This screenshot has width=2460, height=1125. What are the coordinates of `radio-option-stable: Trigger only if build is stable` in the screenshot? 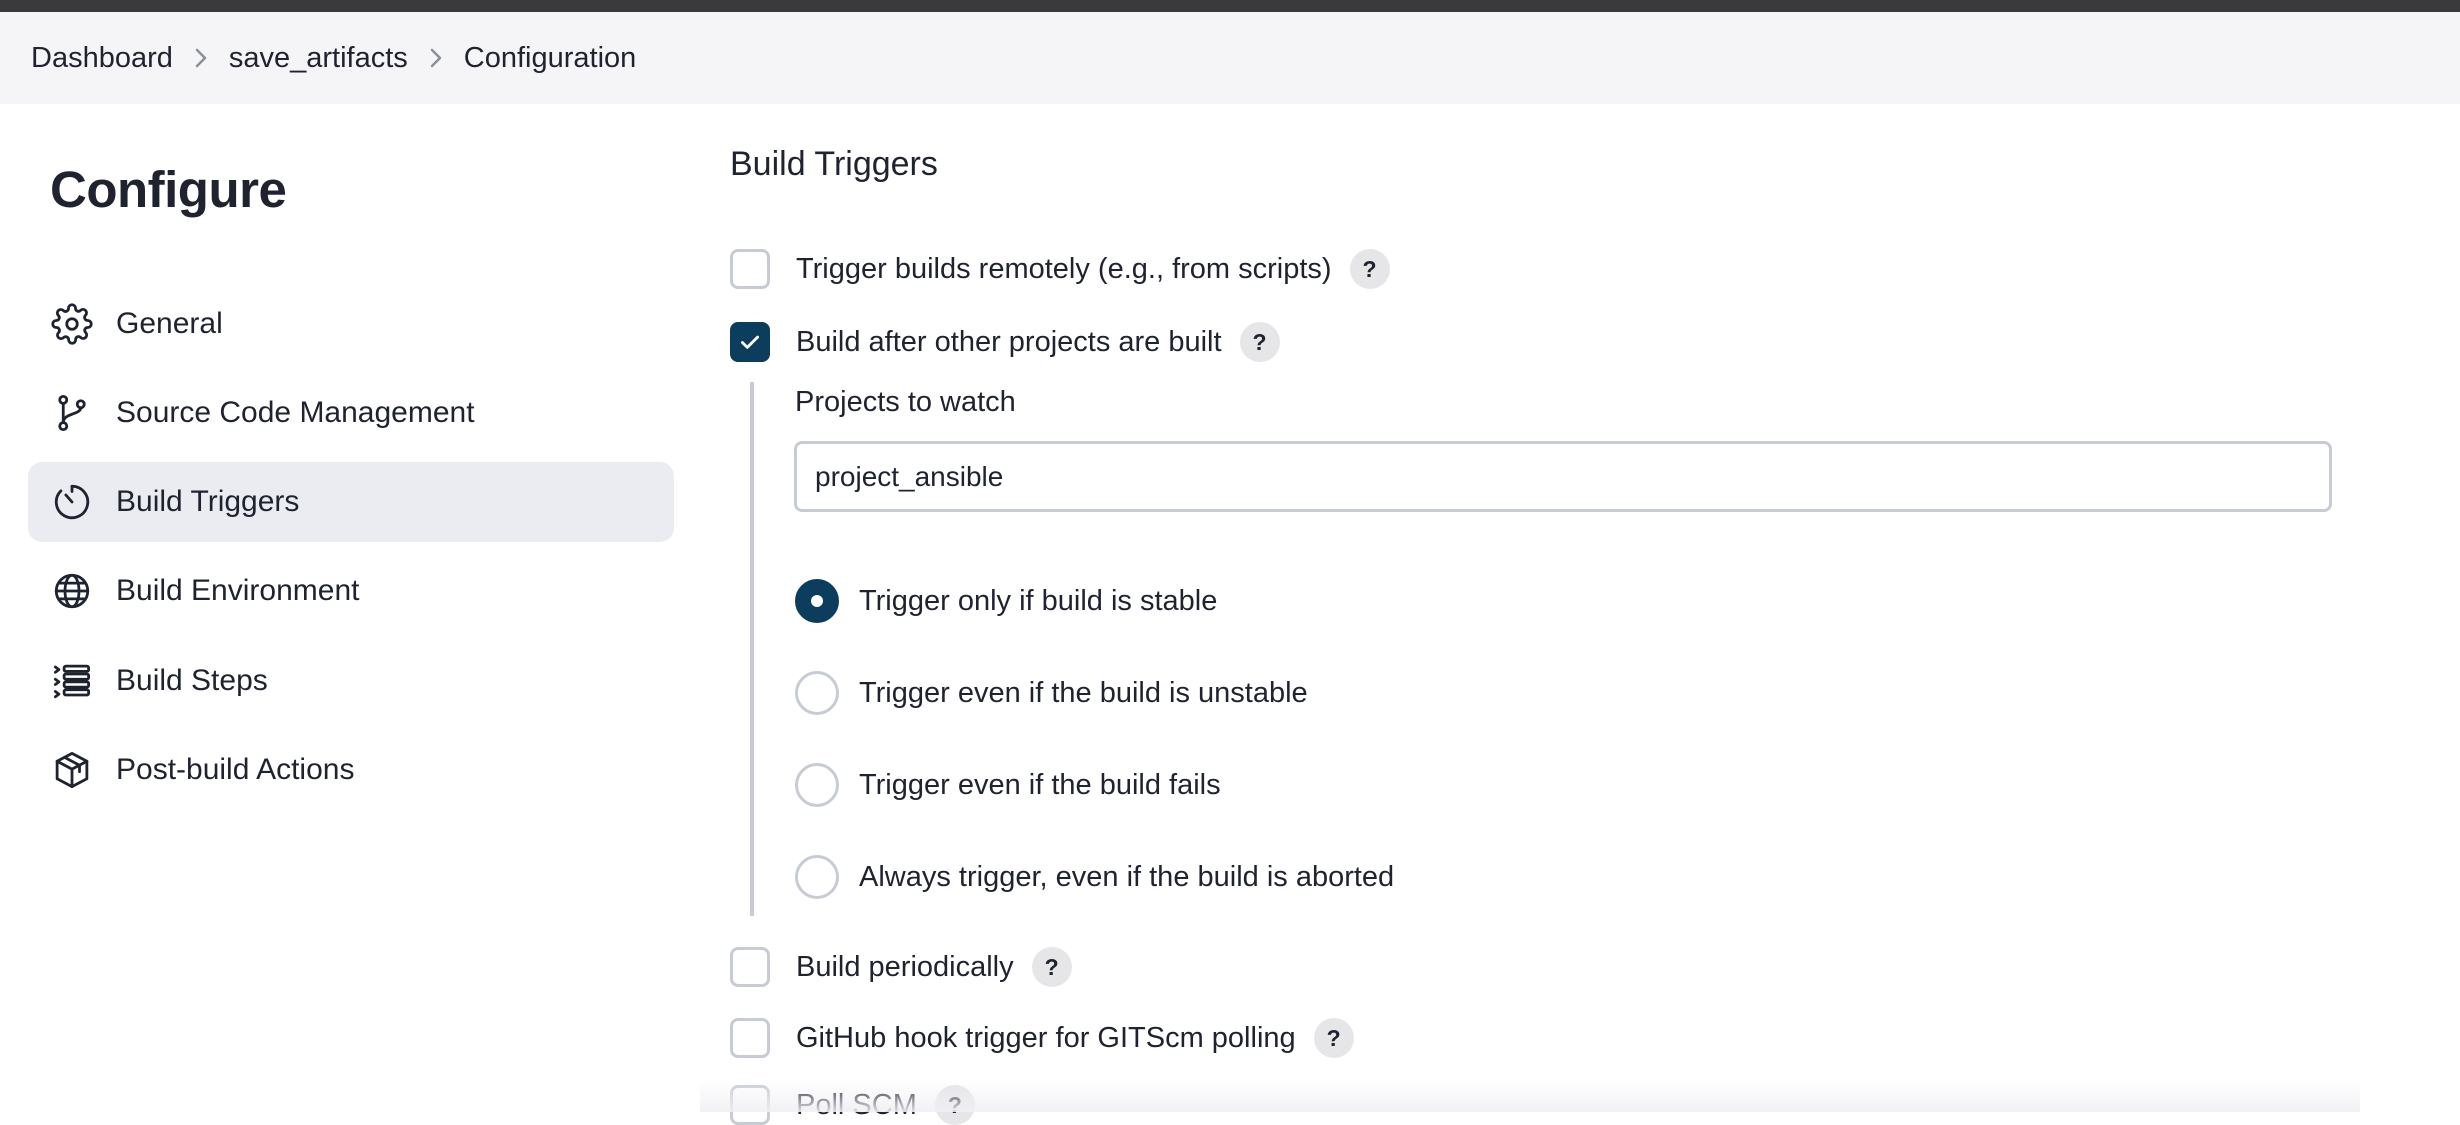 It's located at (1006, 601).